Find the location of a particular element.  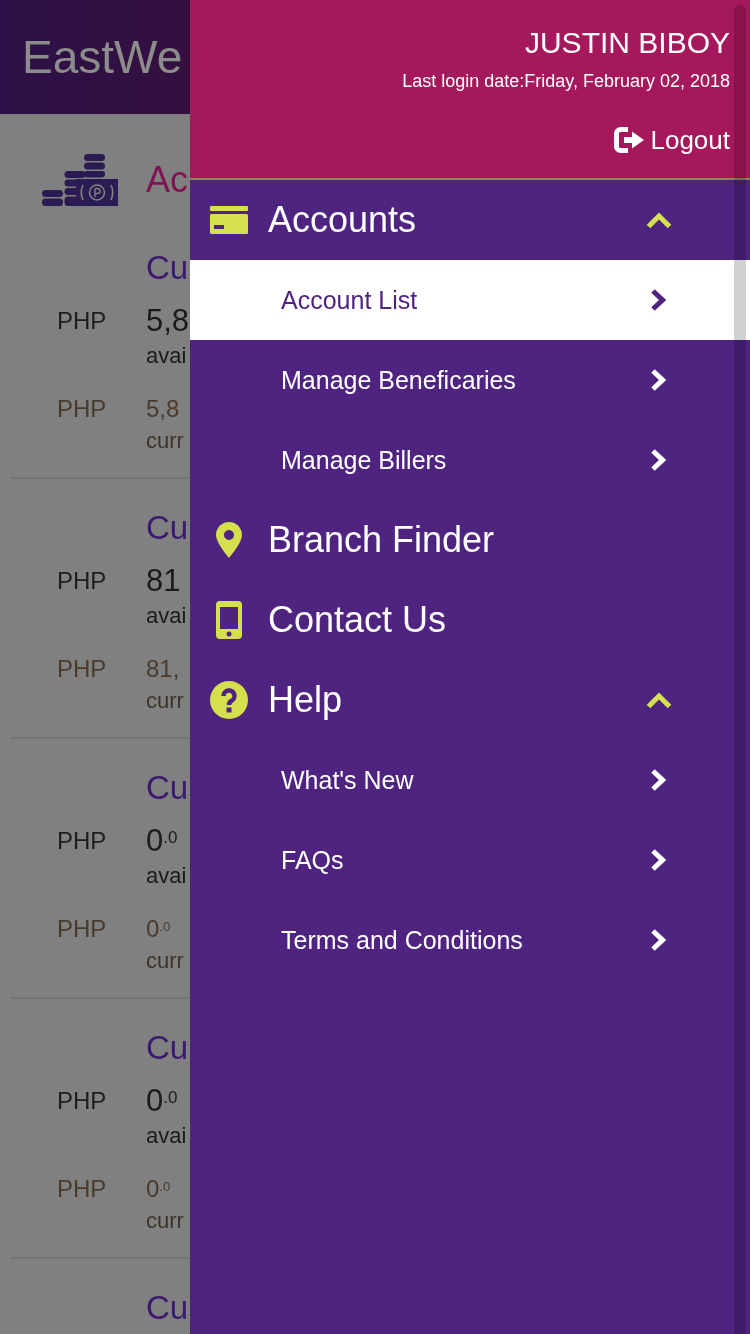

scrollbar-thumb is located at coordinates (740, 669).